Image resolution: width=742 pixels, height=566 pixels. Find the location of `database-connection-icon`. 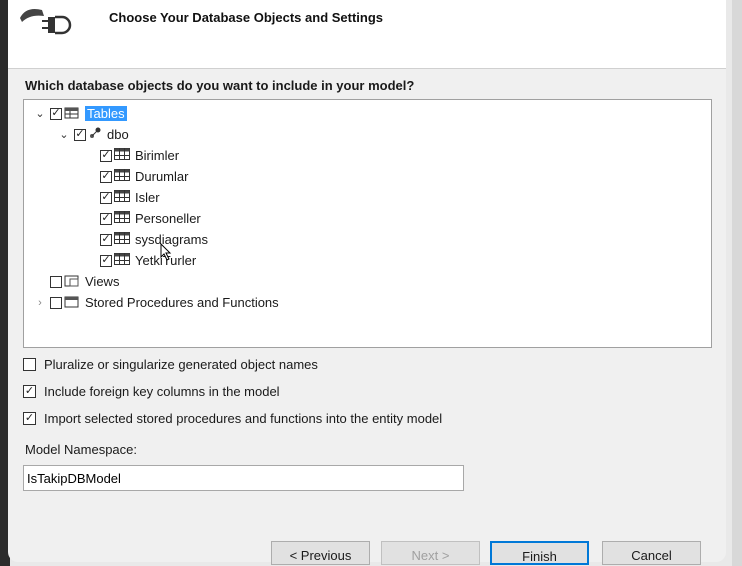

database-connection-icon is located at coordinates (49, 23).